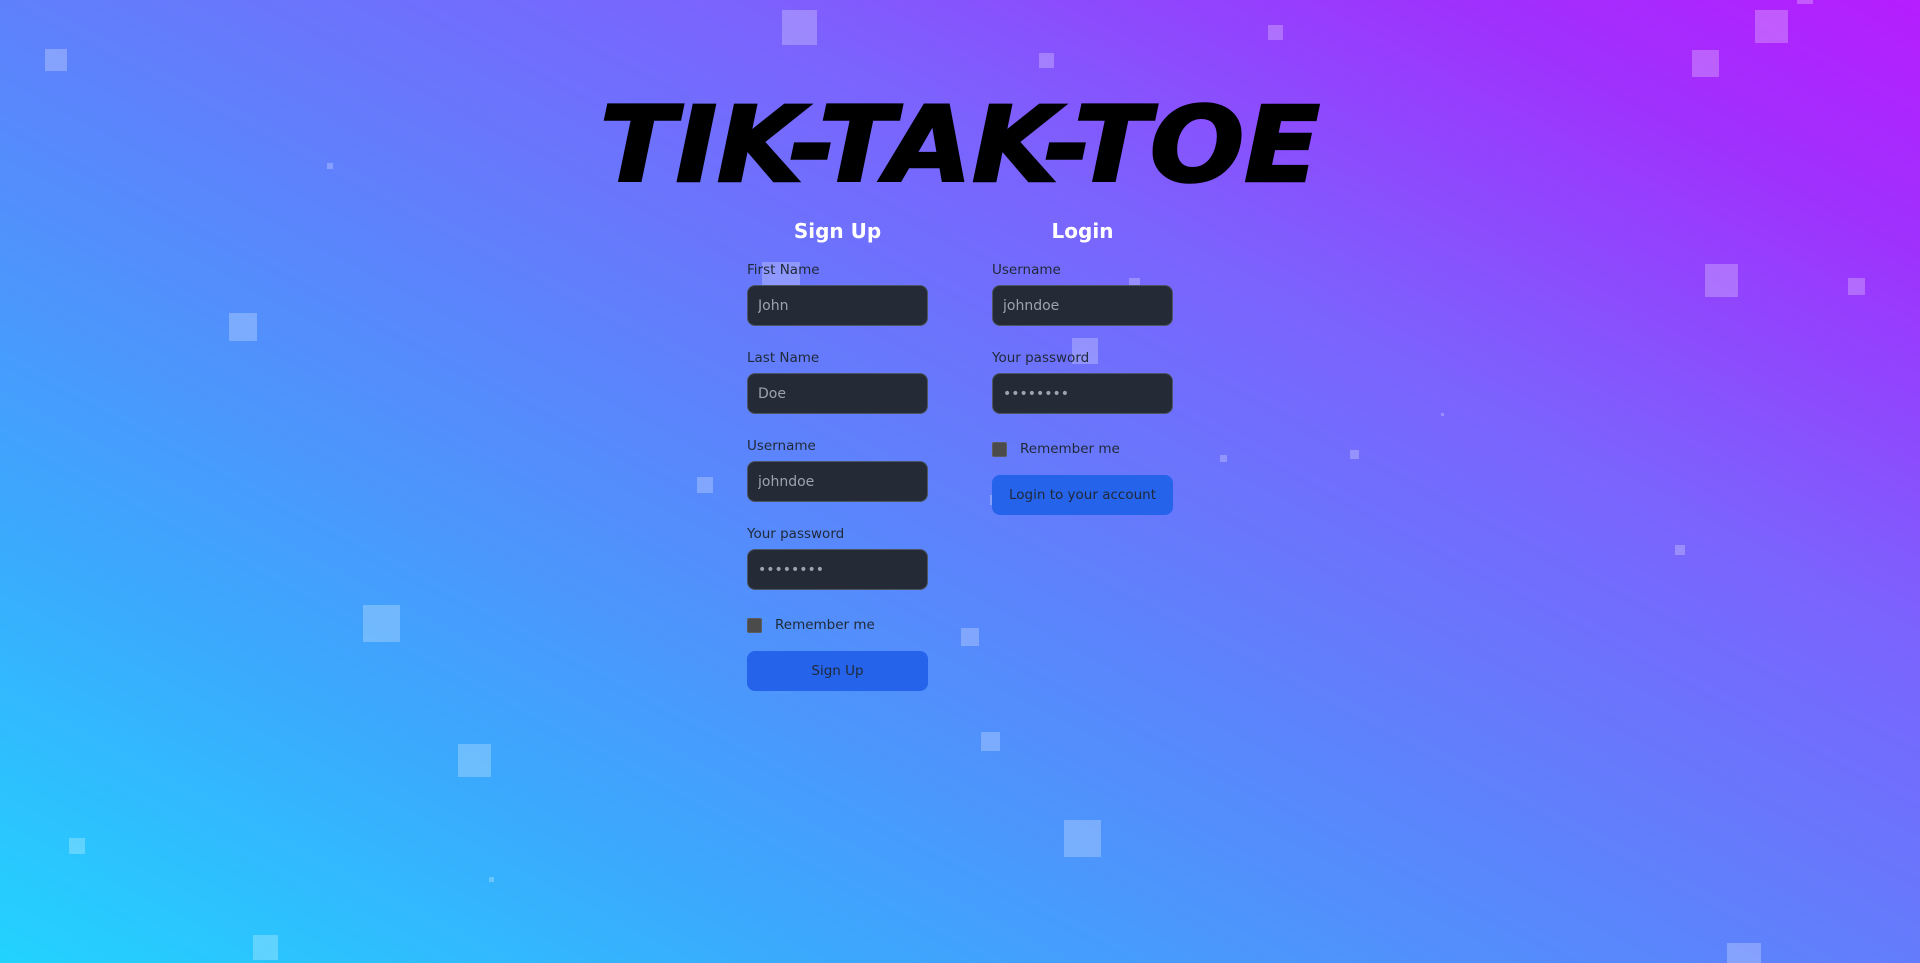 This screenshot has width=1920, height=963. I want to click on signup-password-input, so click(837, 569).